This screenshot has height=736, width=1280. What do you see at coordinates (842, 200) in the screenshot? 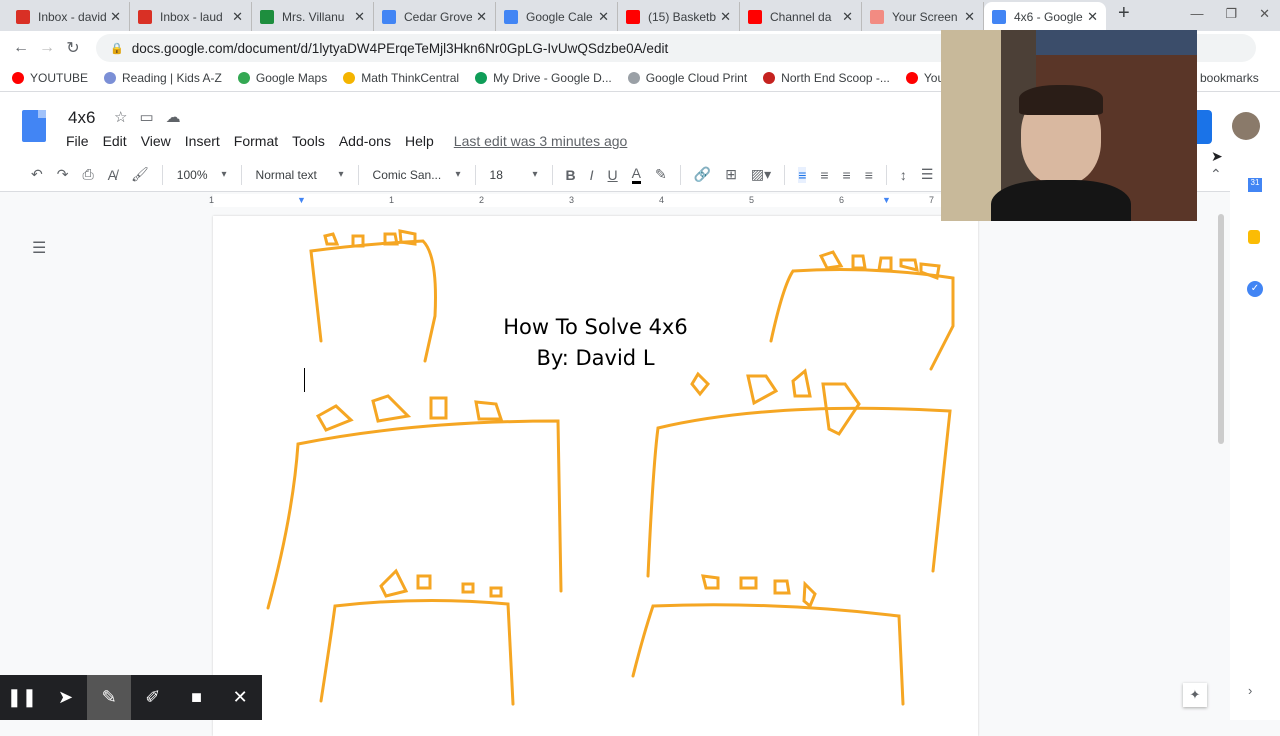
I see `ruler-tick-label: 6` at bounding box center [842, 200].